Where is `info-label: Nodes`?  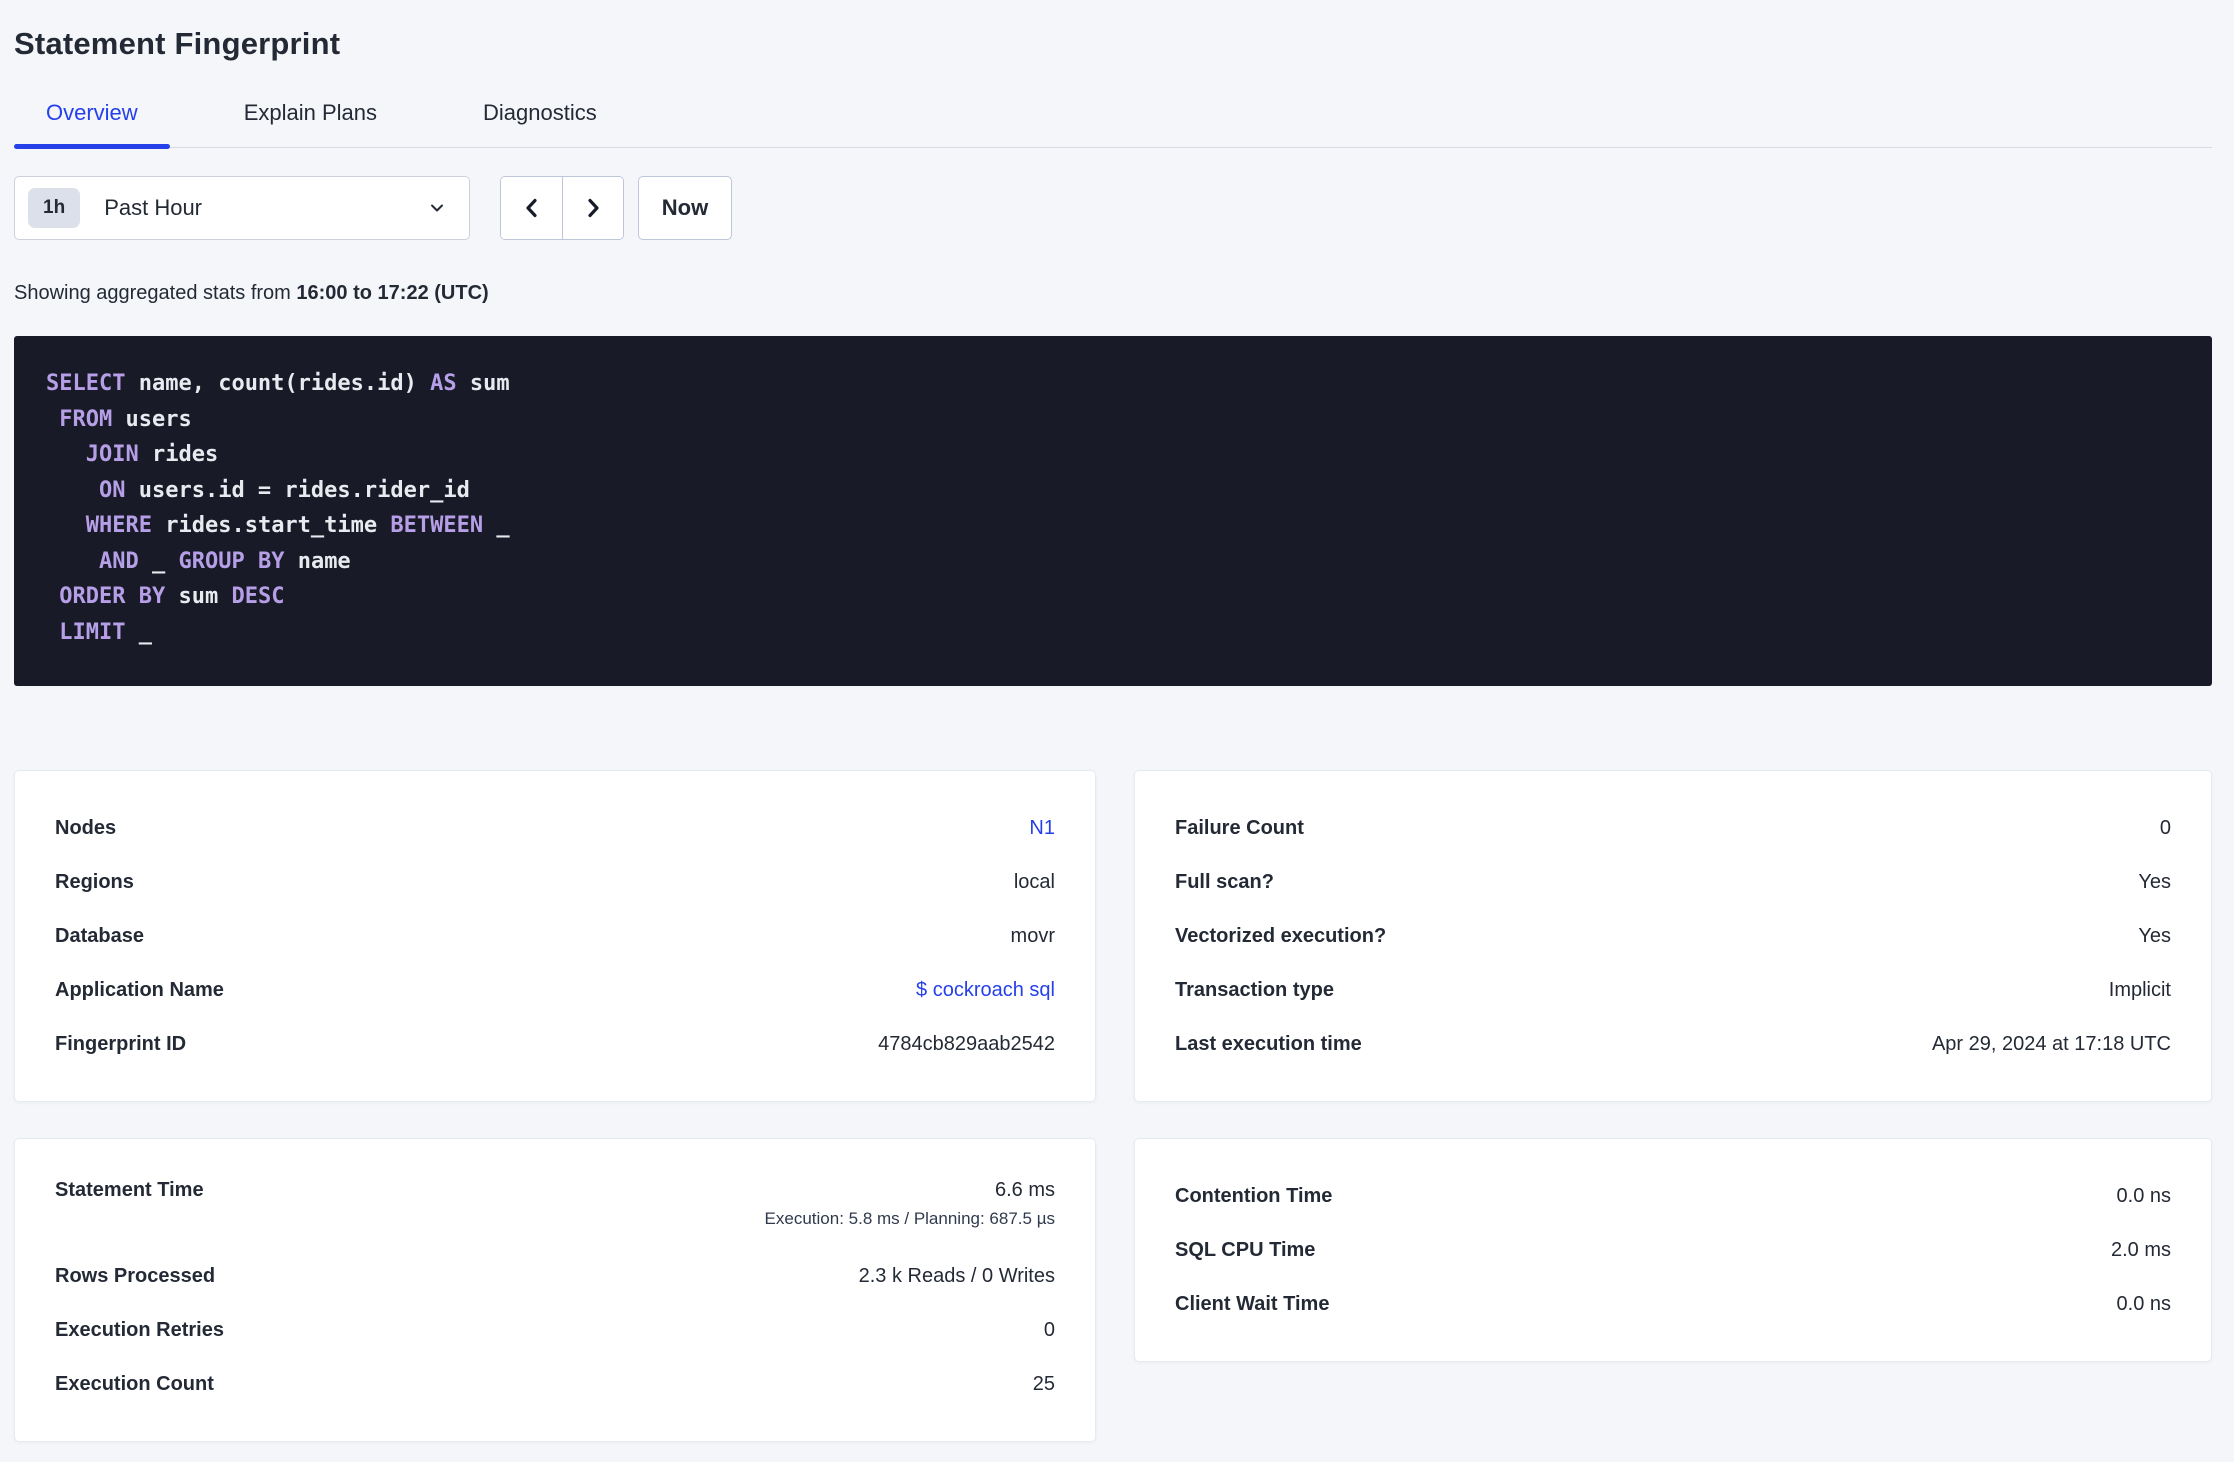
info-label: Nodes is located at coordinates (86, 827).